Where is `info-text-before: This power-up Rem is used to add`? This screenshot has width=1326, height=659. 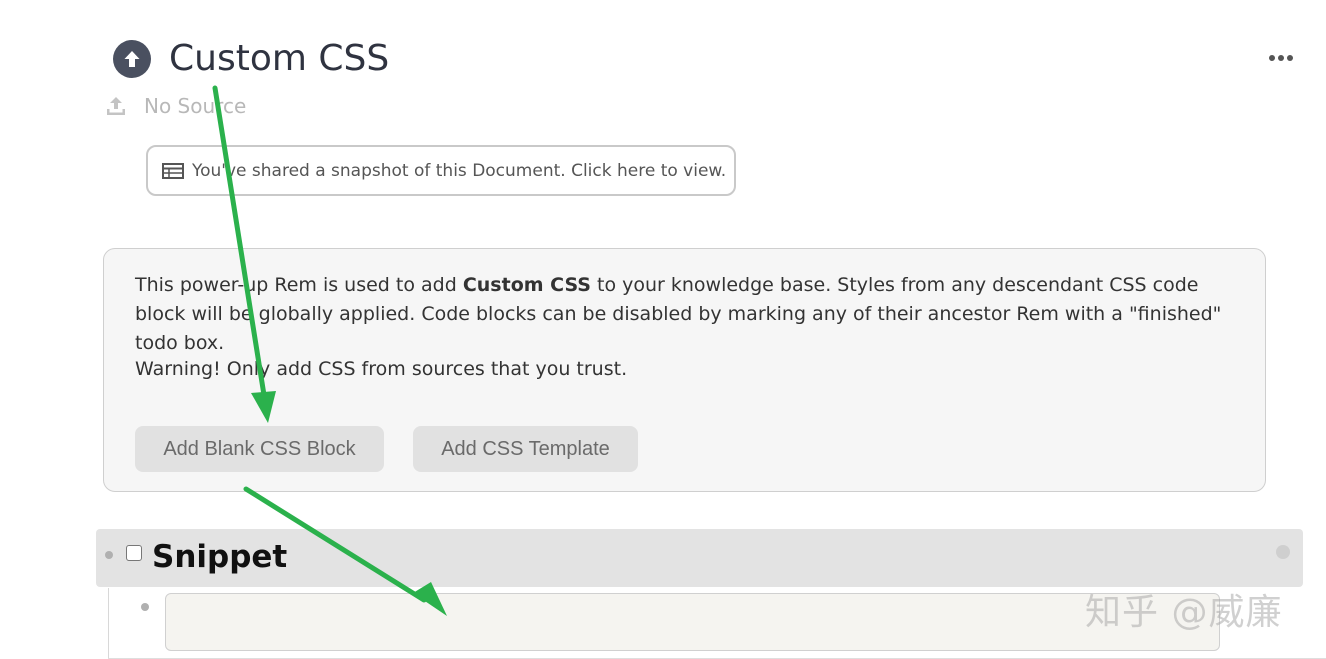 info-text-before: This power-up Rem is used to add is located at coordinates (299, 285).